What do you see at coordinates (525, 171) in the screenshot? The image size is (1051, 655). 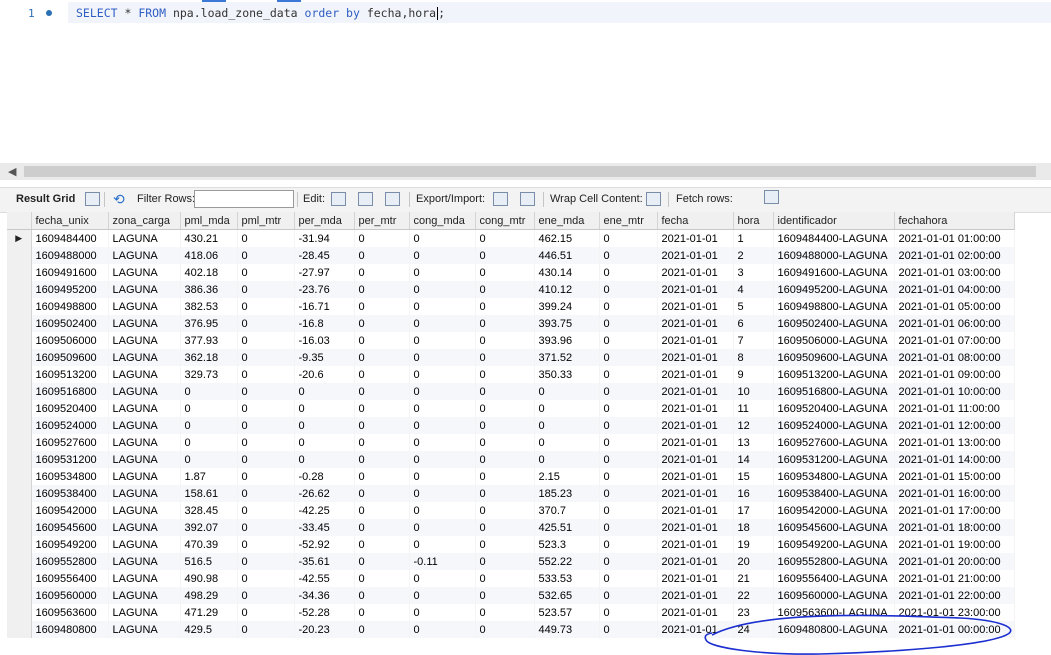 I see `editor-horizontal-scrollbar: ◀` at bounding box center [525, 171].